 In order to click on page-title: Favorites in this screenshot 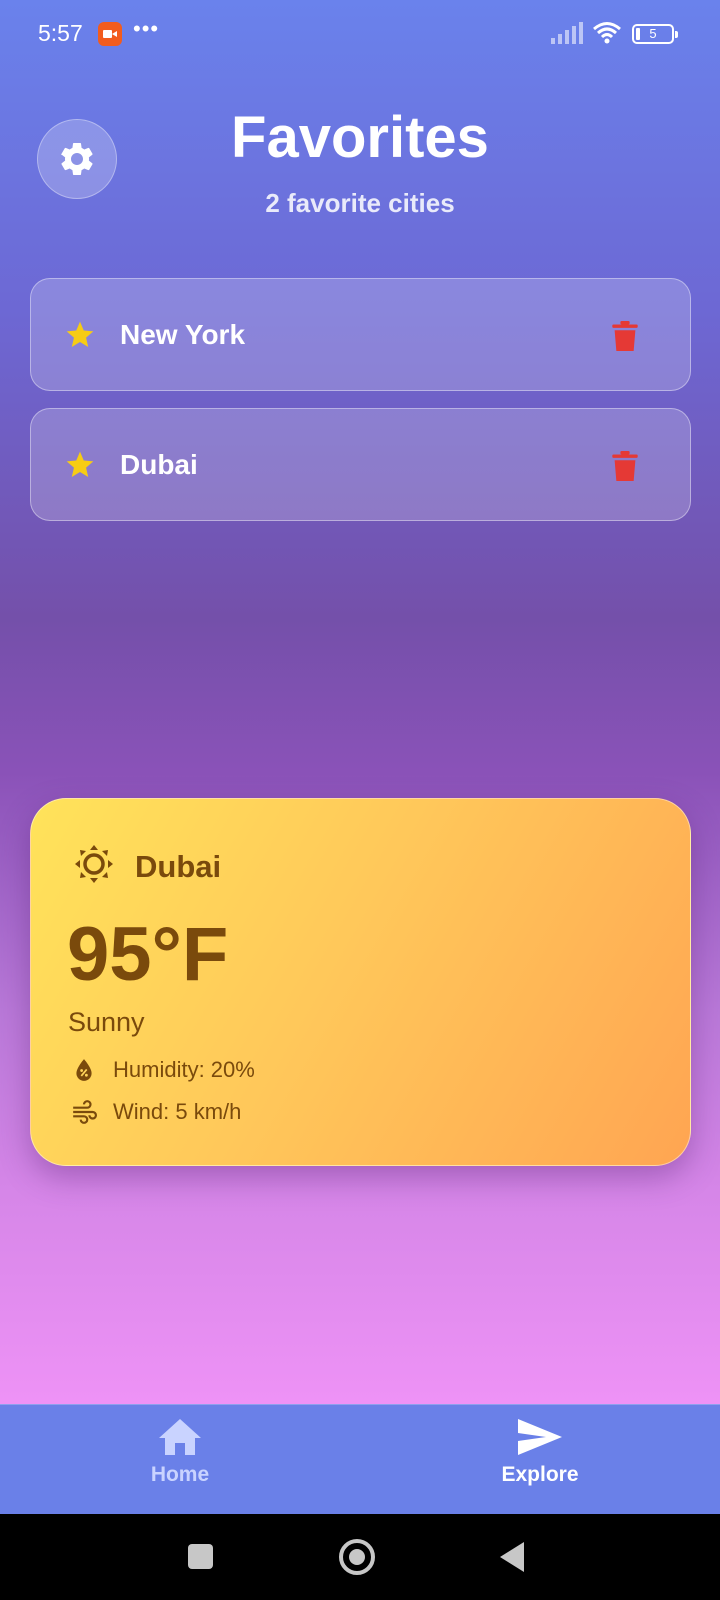, I will do `click(360, 137)`.